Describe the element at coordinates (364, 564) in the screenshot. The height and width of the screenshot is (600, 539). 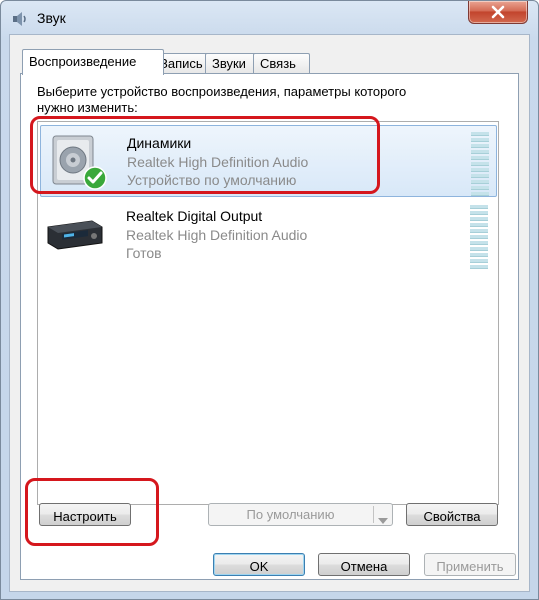
I see `cancel-button: Отмена` at that location.